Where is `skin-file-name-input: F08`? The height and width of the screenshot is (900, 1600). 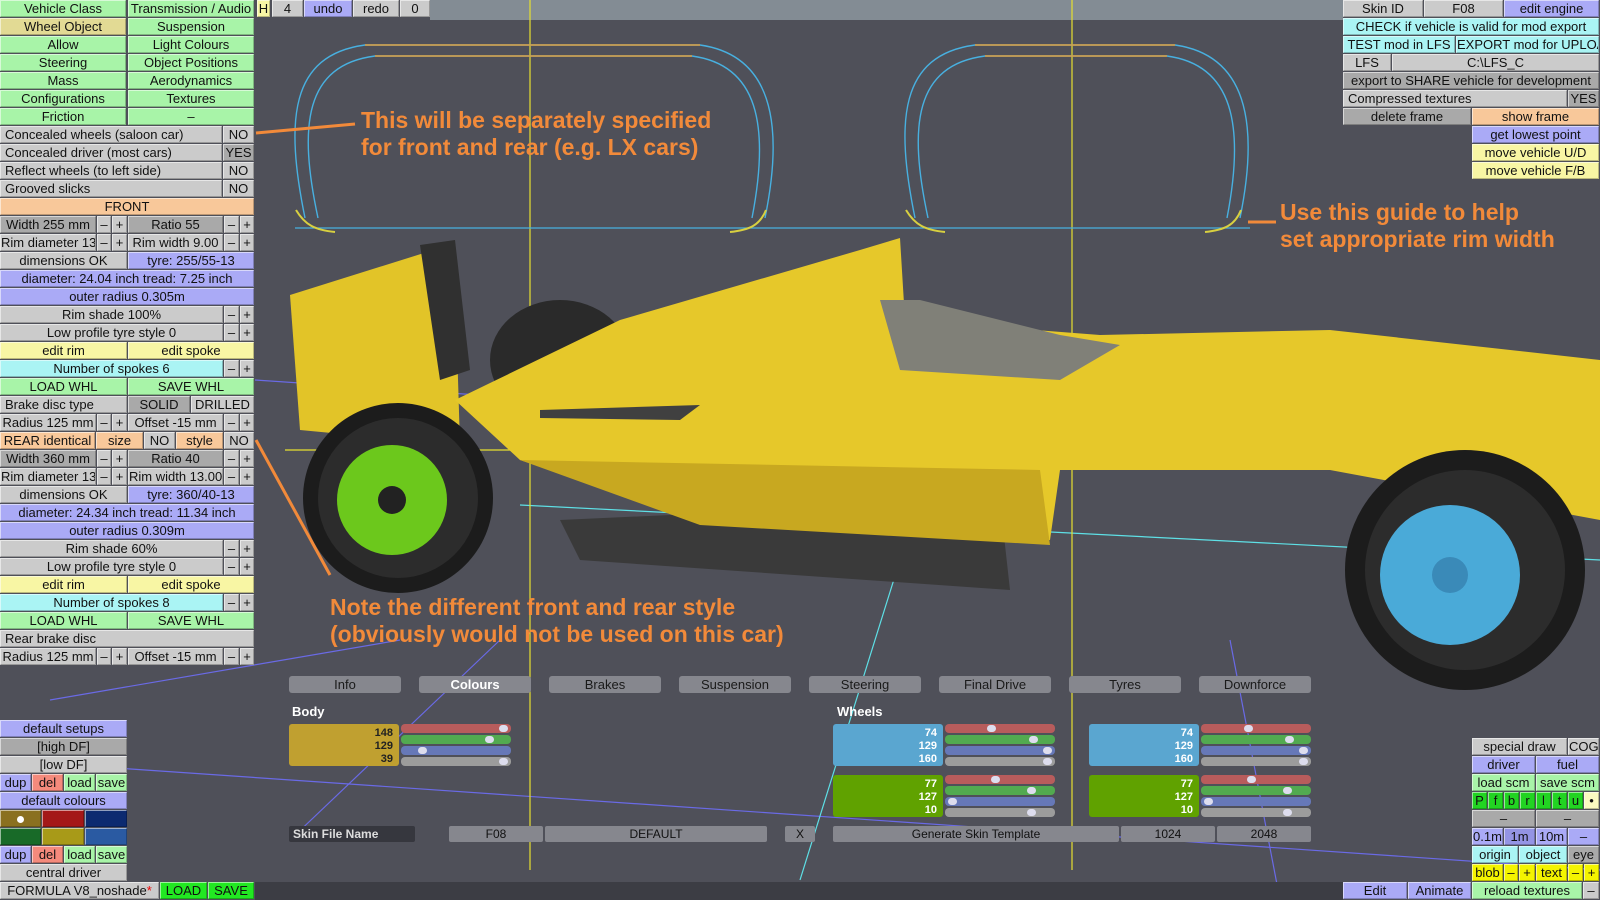 skin-file-name-input: F08 is located at coordinates (496, 834).